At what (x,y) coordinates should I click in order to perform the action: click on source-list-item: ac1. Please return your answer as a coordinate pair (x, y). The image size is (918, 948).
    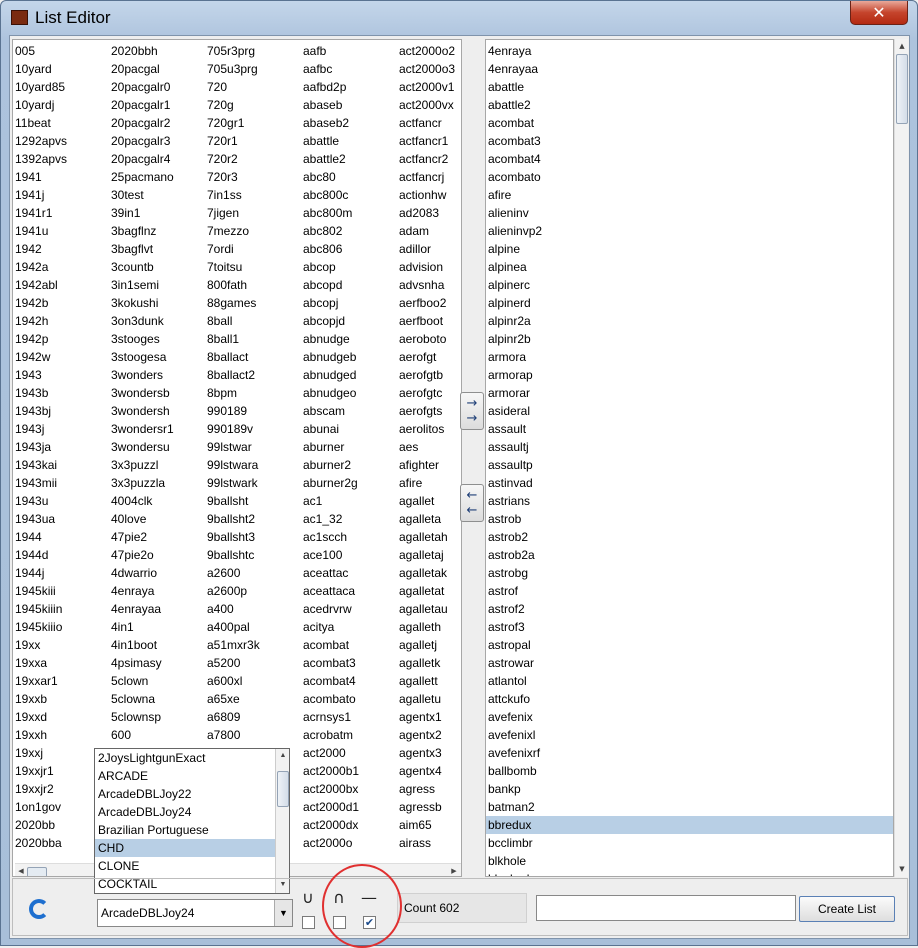
    Looking at the image, I should click on (331, 501).